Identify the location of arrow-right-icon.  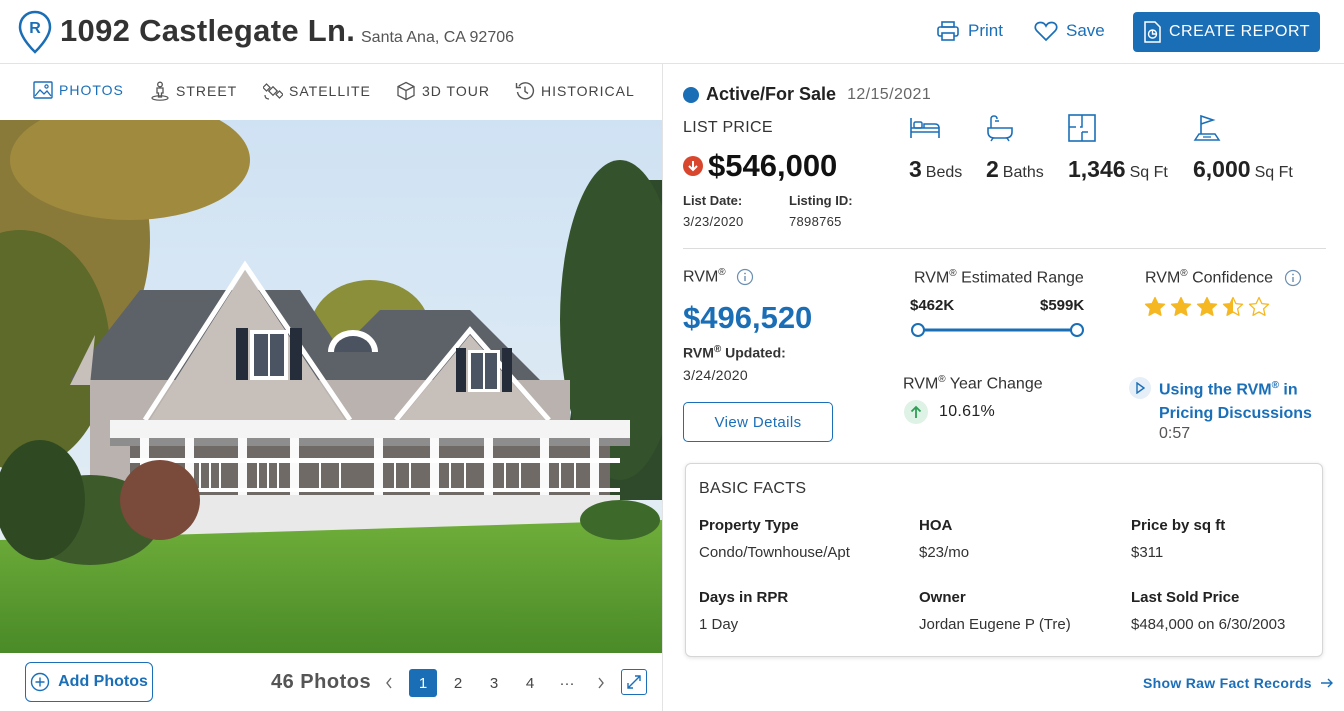
(1326, 683).